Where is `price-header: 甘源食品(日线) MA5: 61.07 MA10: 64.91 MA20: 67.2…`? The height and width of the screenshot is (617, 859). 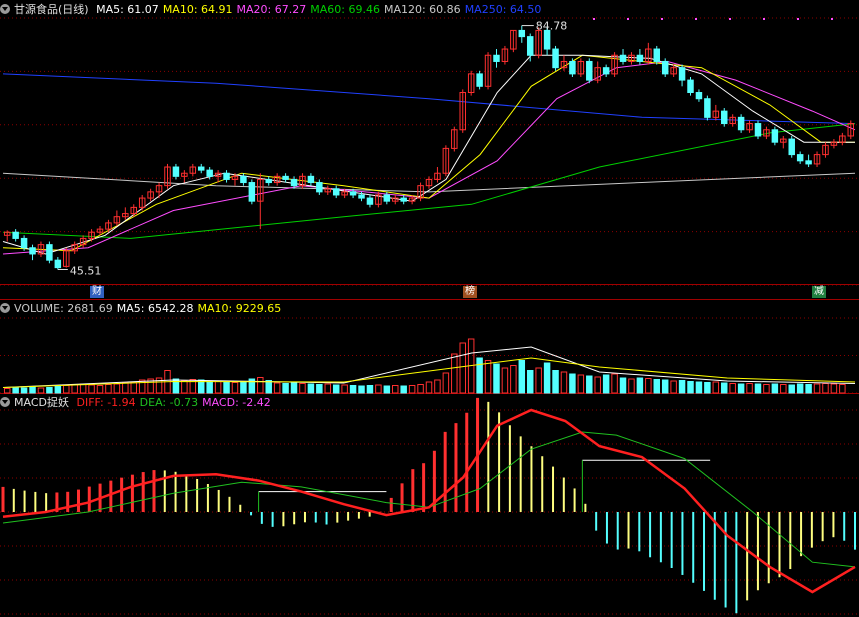 price-header: 甘源食品(日线) MA5: 61.07 MA10: 64.91 MA20: 67.2… is located at coordinates (274, 10).